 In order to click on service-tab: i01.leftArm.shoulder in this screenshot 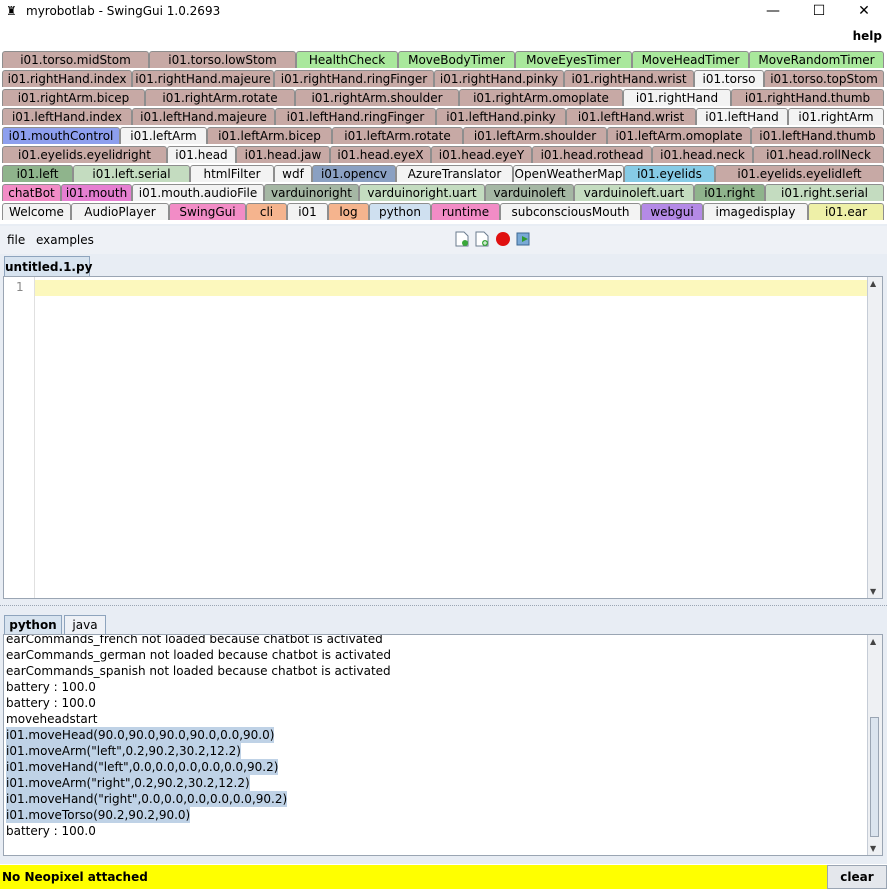, I will do `click(535, 135)`.